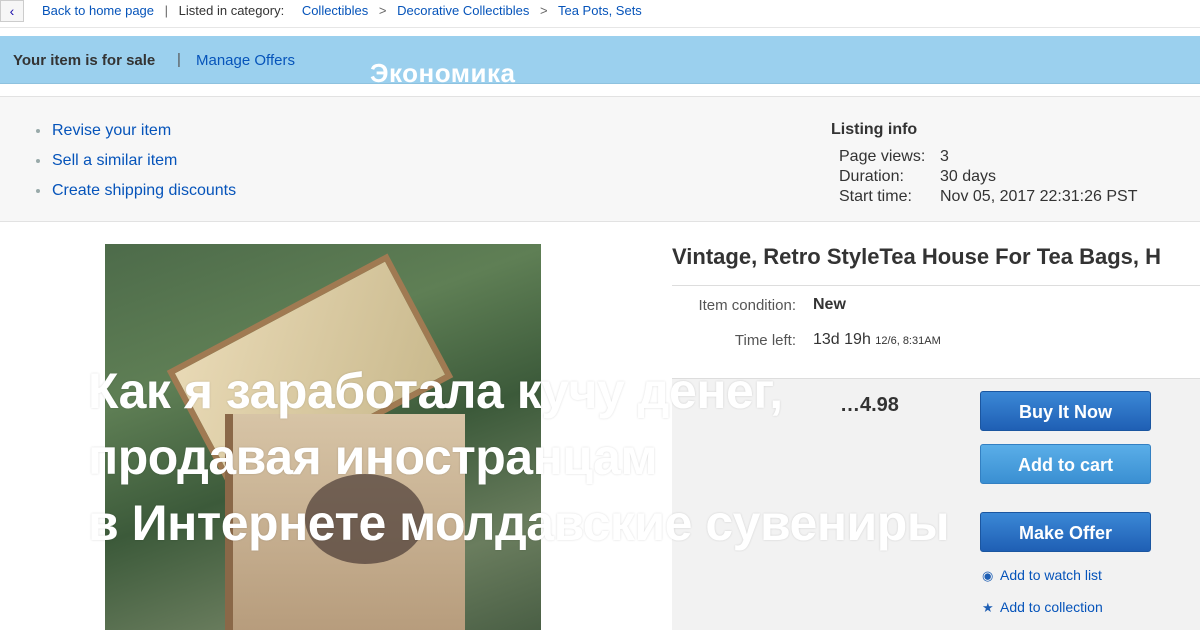 The width and height of the screenshot is (1200, 630). I want to click on chevron-left-icon: ‹, so click(12, 11).